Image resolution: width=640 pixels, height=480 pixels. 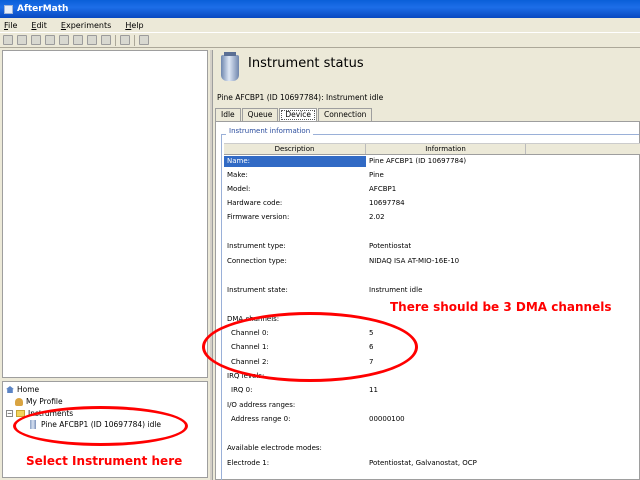 I want to click on table-row: Instrument state: Instrument idle, so click(x=432, y=290).